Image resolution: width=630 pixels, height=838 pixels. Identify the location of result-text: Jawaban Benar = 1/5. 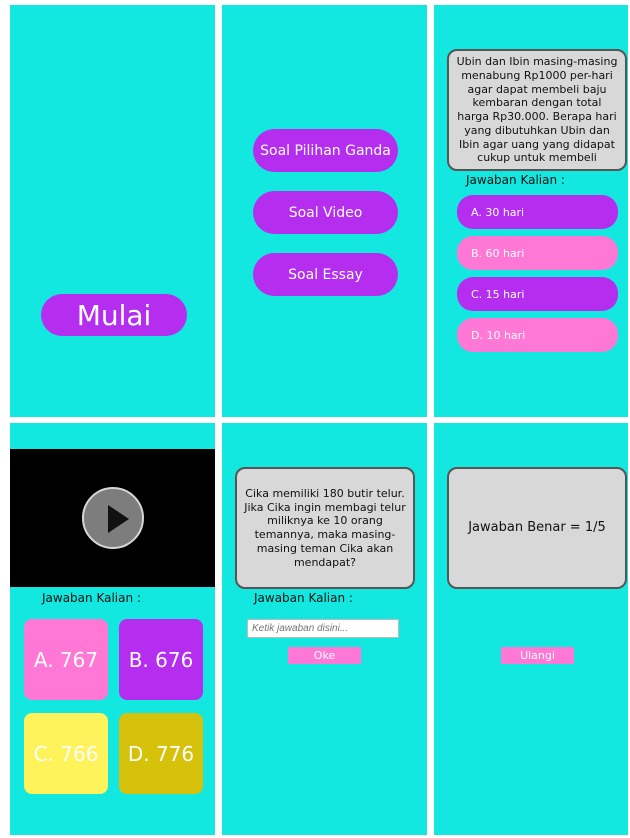
(537, 527).